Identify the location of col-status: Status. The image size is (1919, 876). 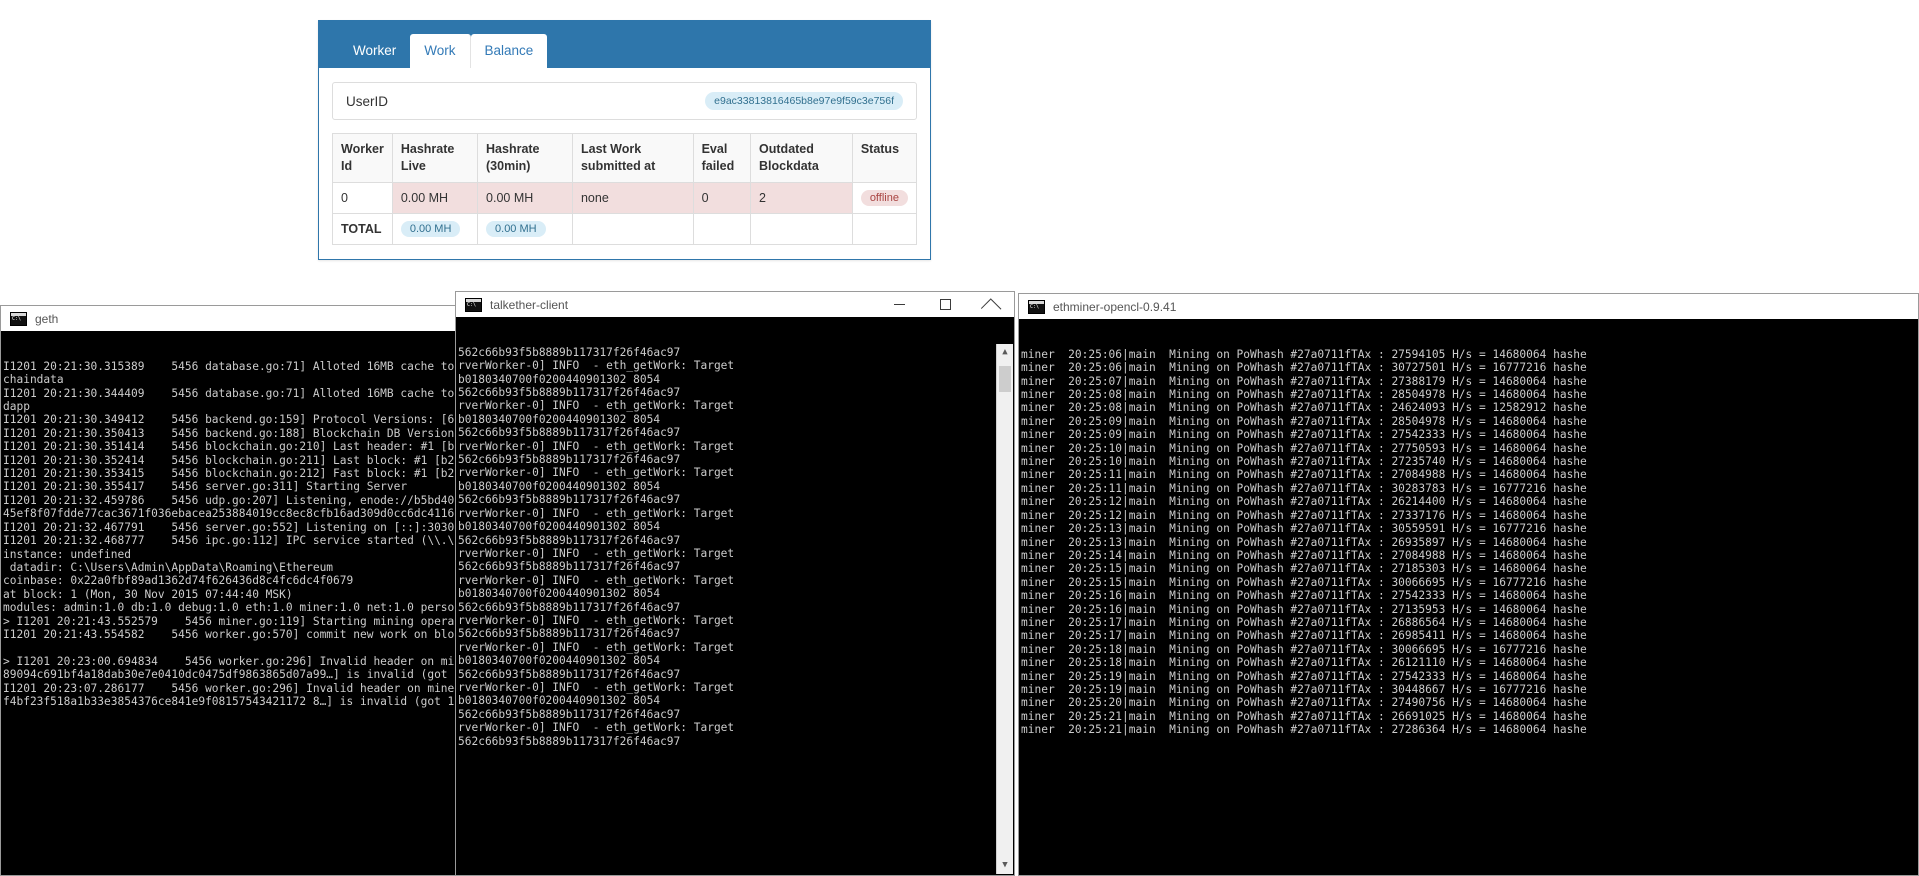
(884, 158).